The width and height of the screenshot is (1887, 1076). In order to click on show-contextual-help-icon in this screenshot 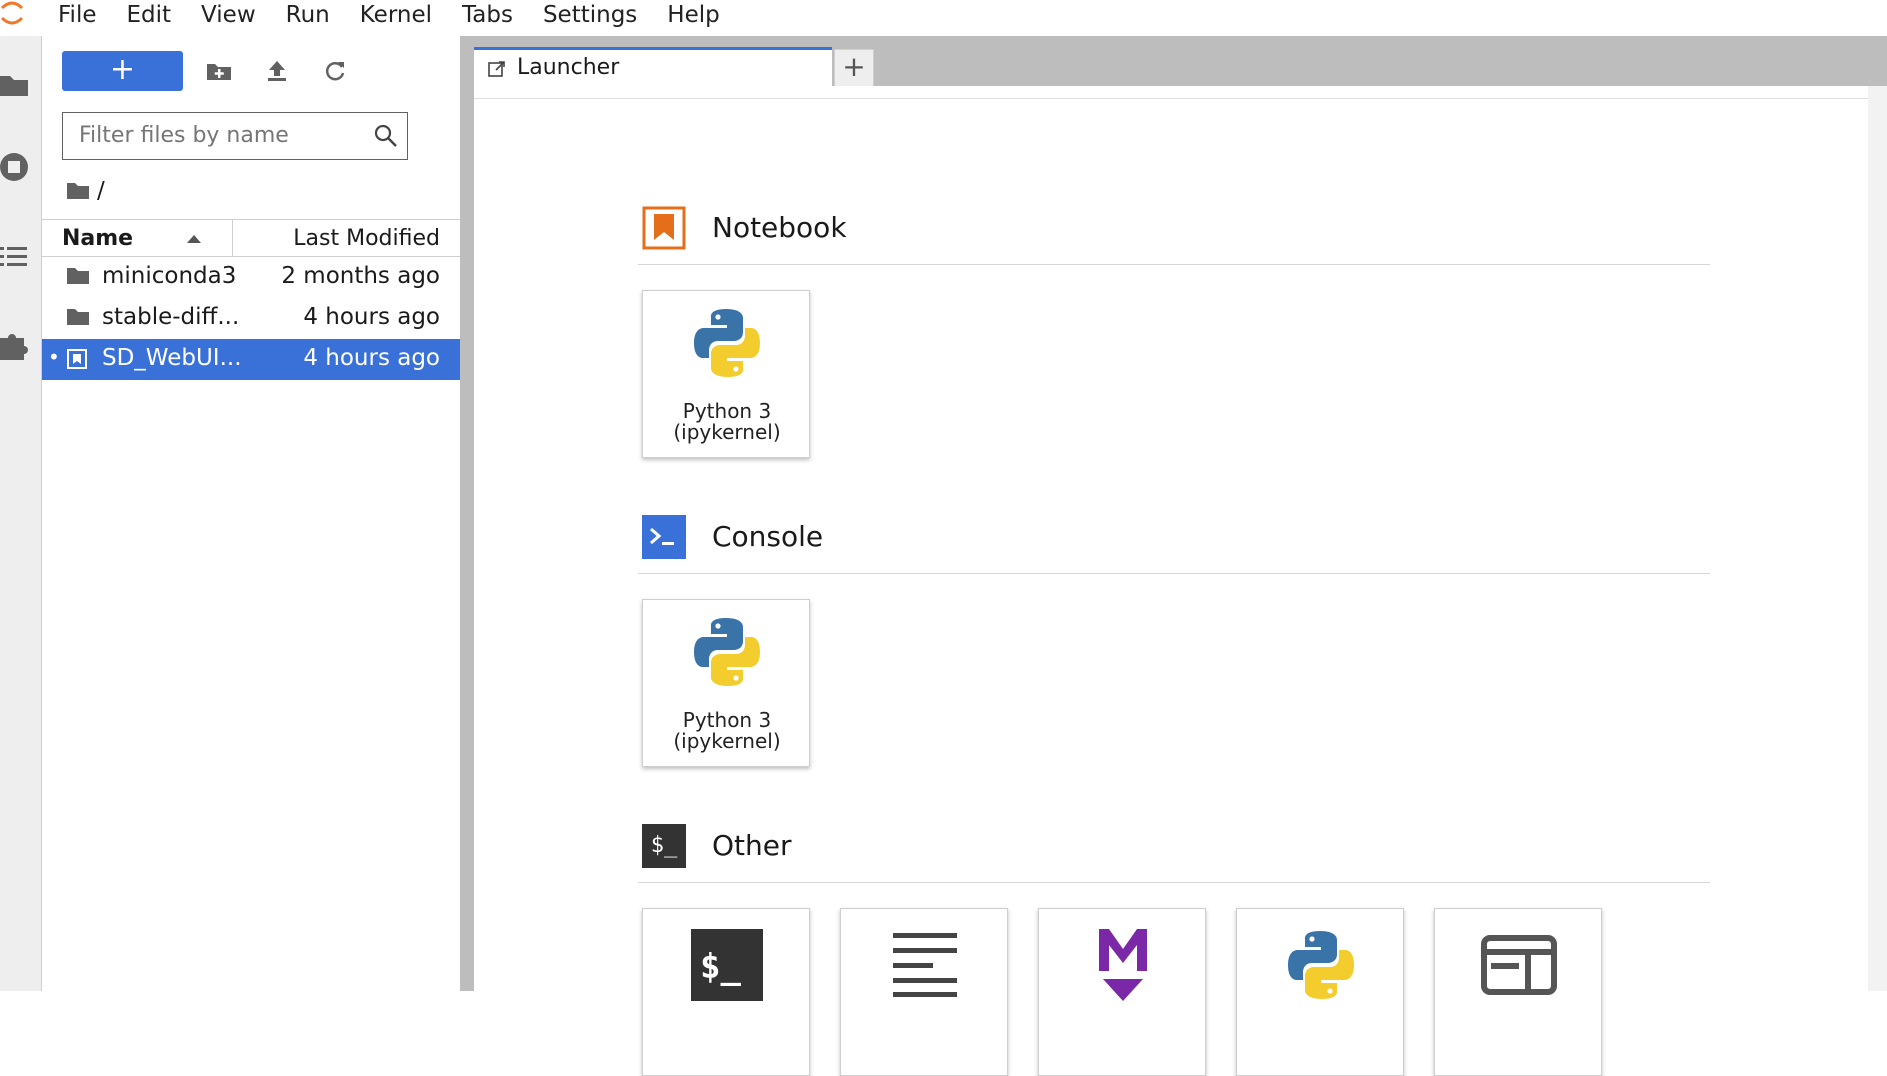, I will do `click(1519, 965)`.